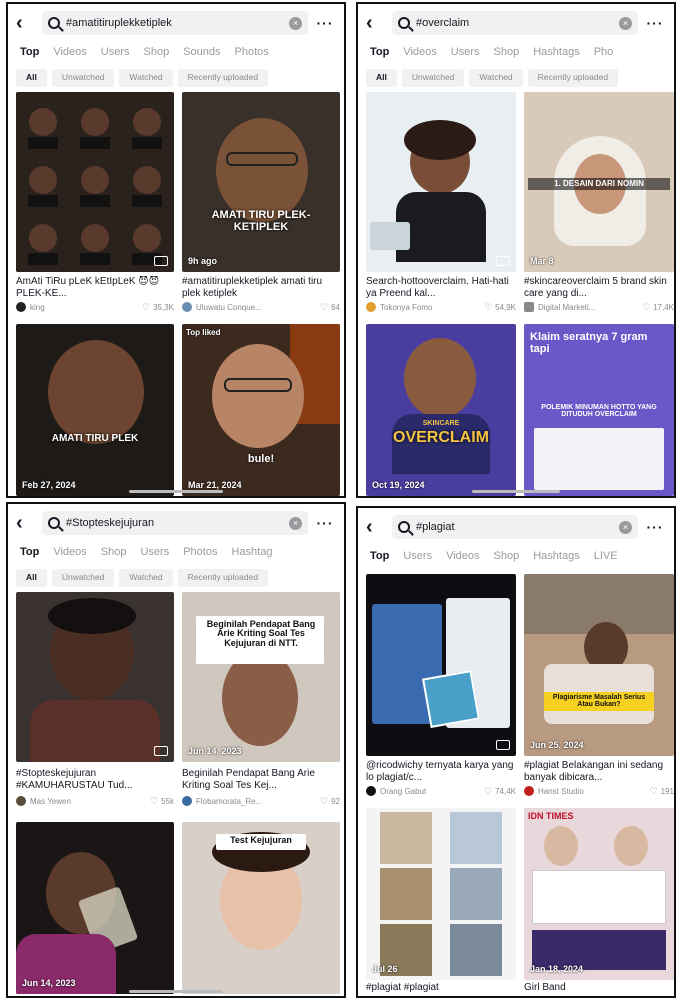 This screenshot has height=1000, width=680. I want to click on tab-sounds: Sounds, so click(201, 54).